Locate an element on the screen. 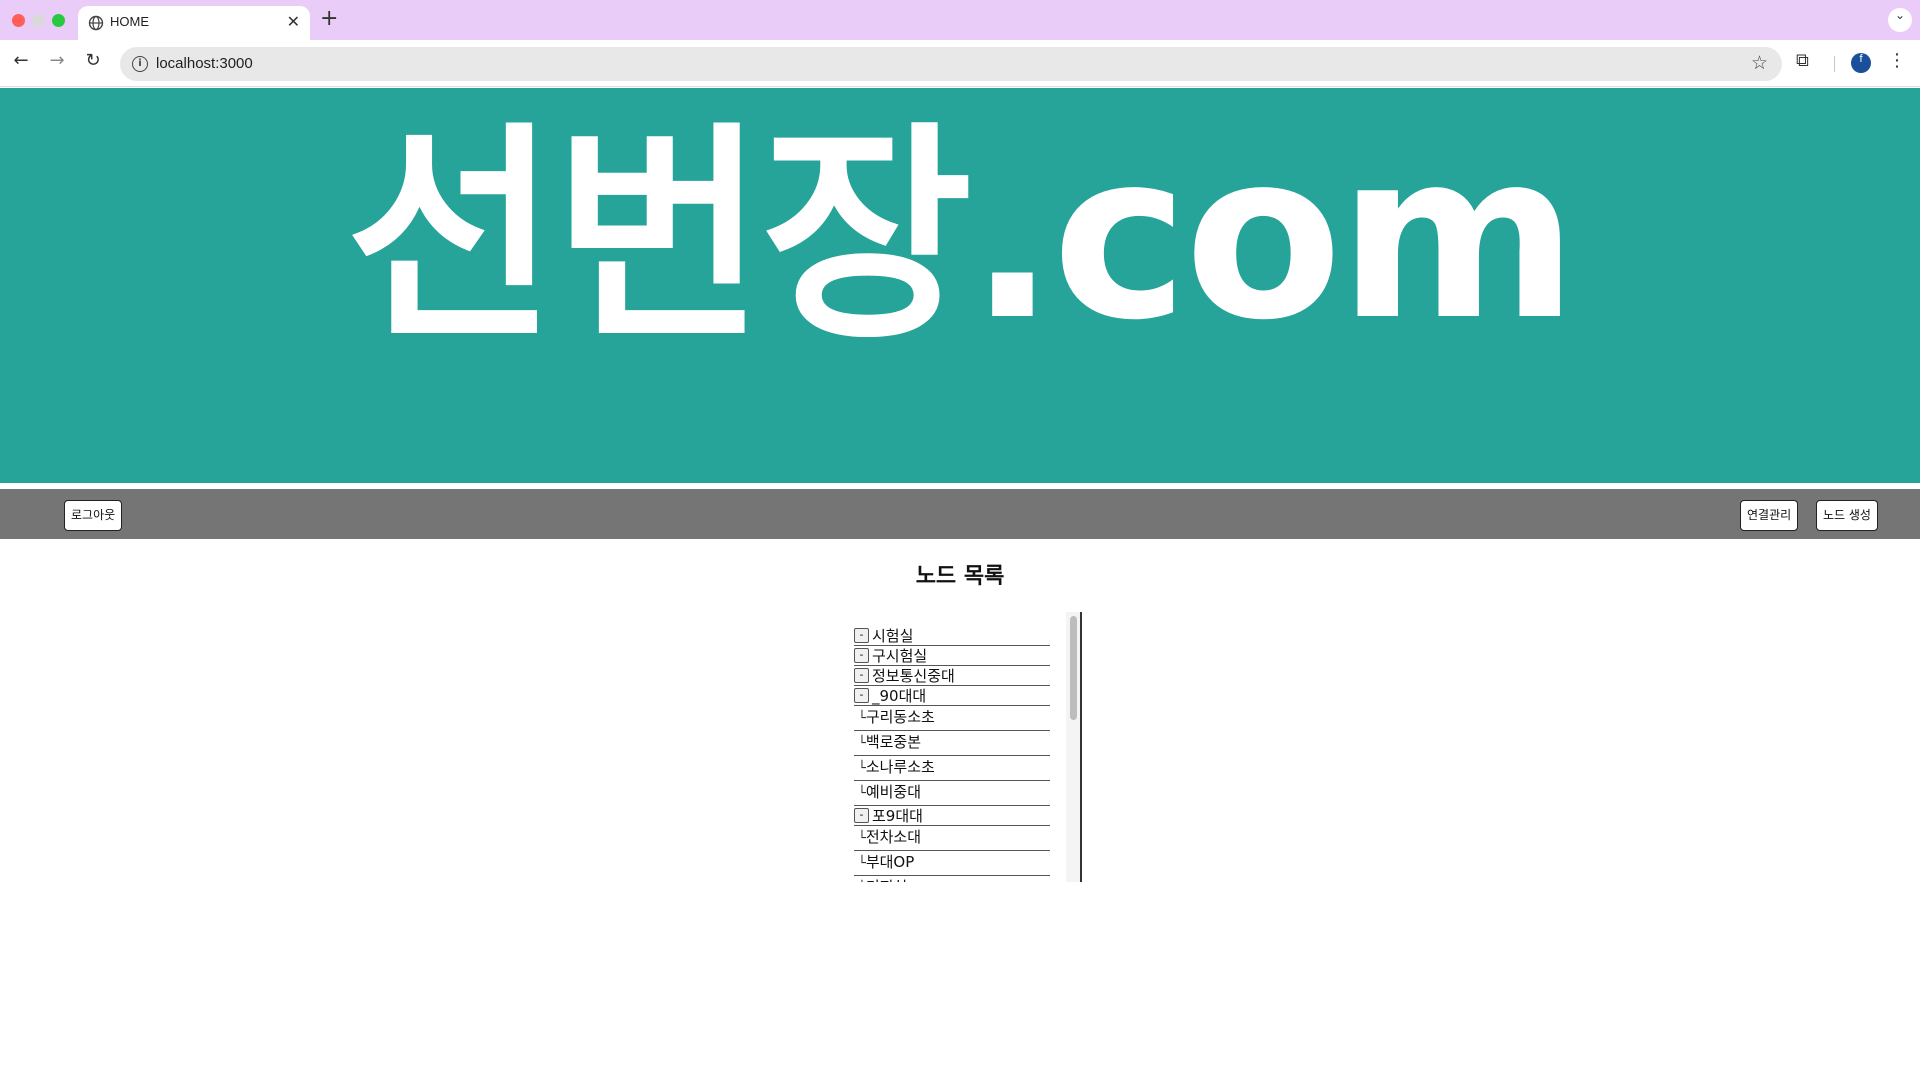  url-text: localhost:3000 is located at coordinates (204, 63).